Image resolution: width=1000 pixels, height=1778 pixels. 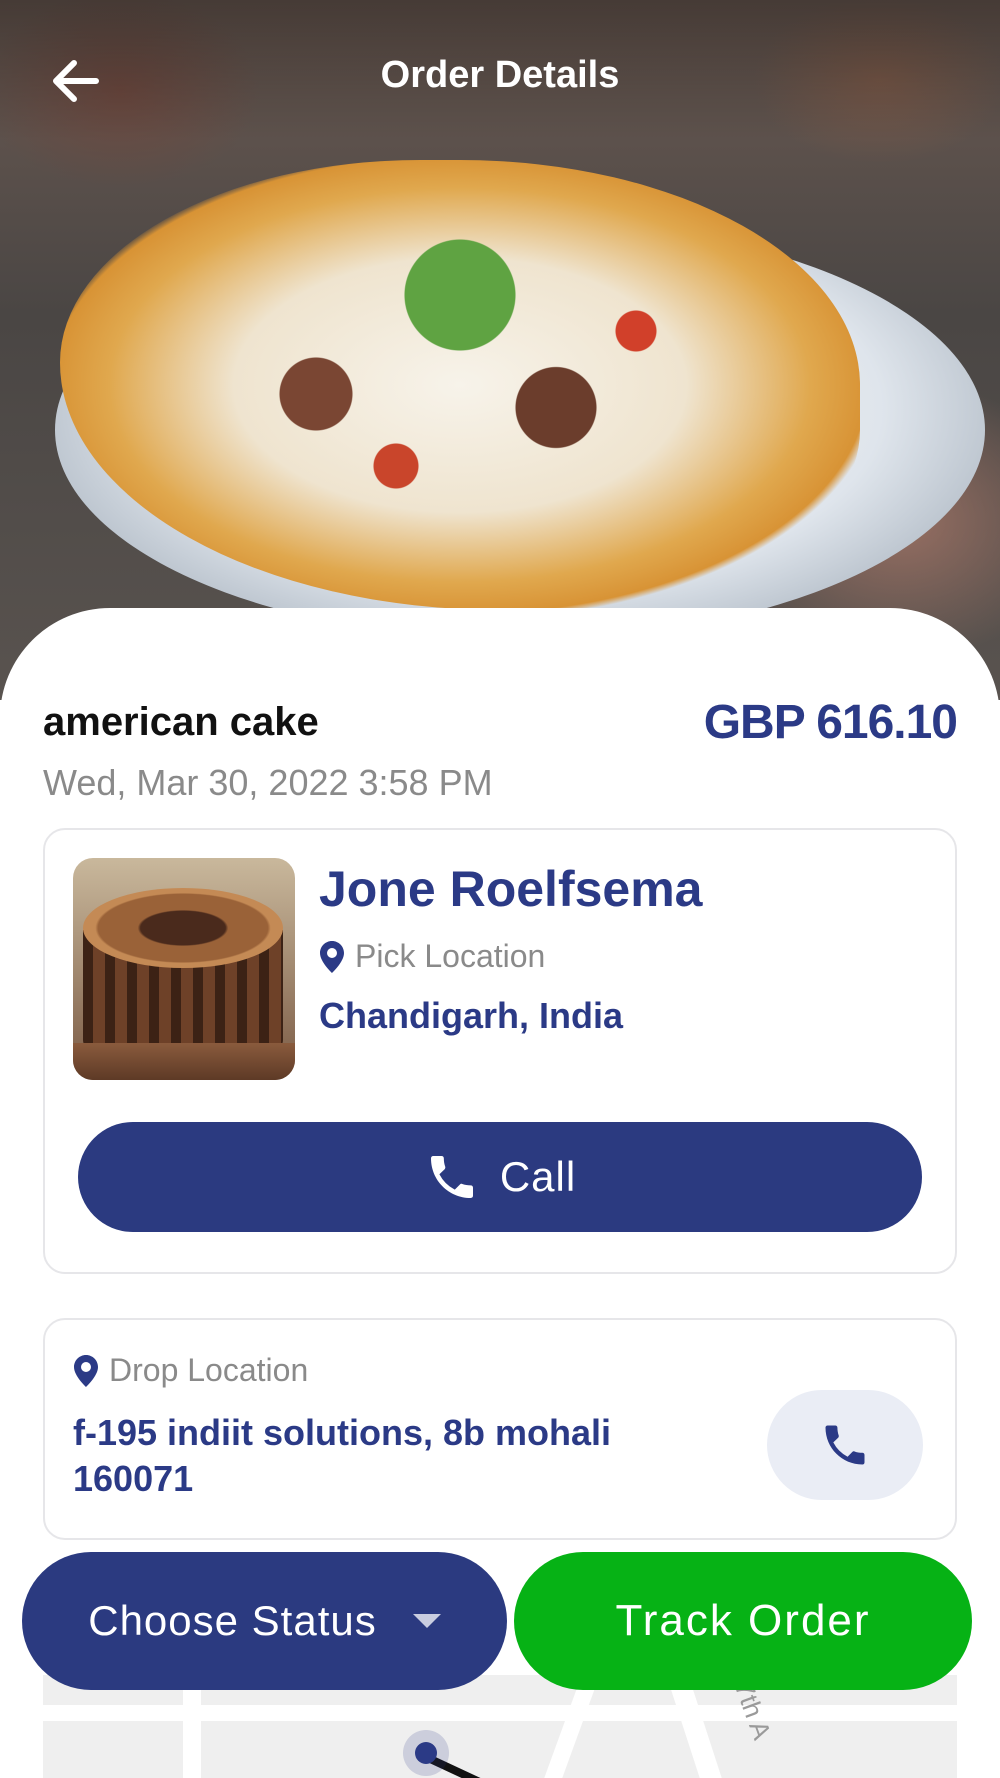 I want to click on drop-address: f-195 indiit solutions, 8b mohali 160071, so click(x=342, y=1455).